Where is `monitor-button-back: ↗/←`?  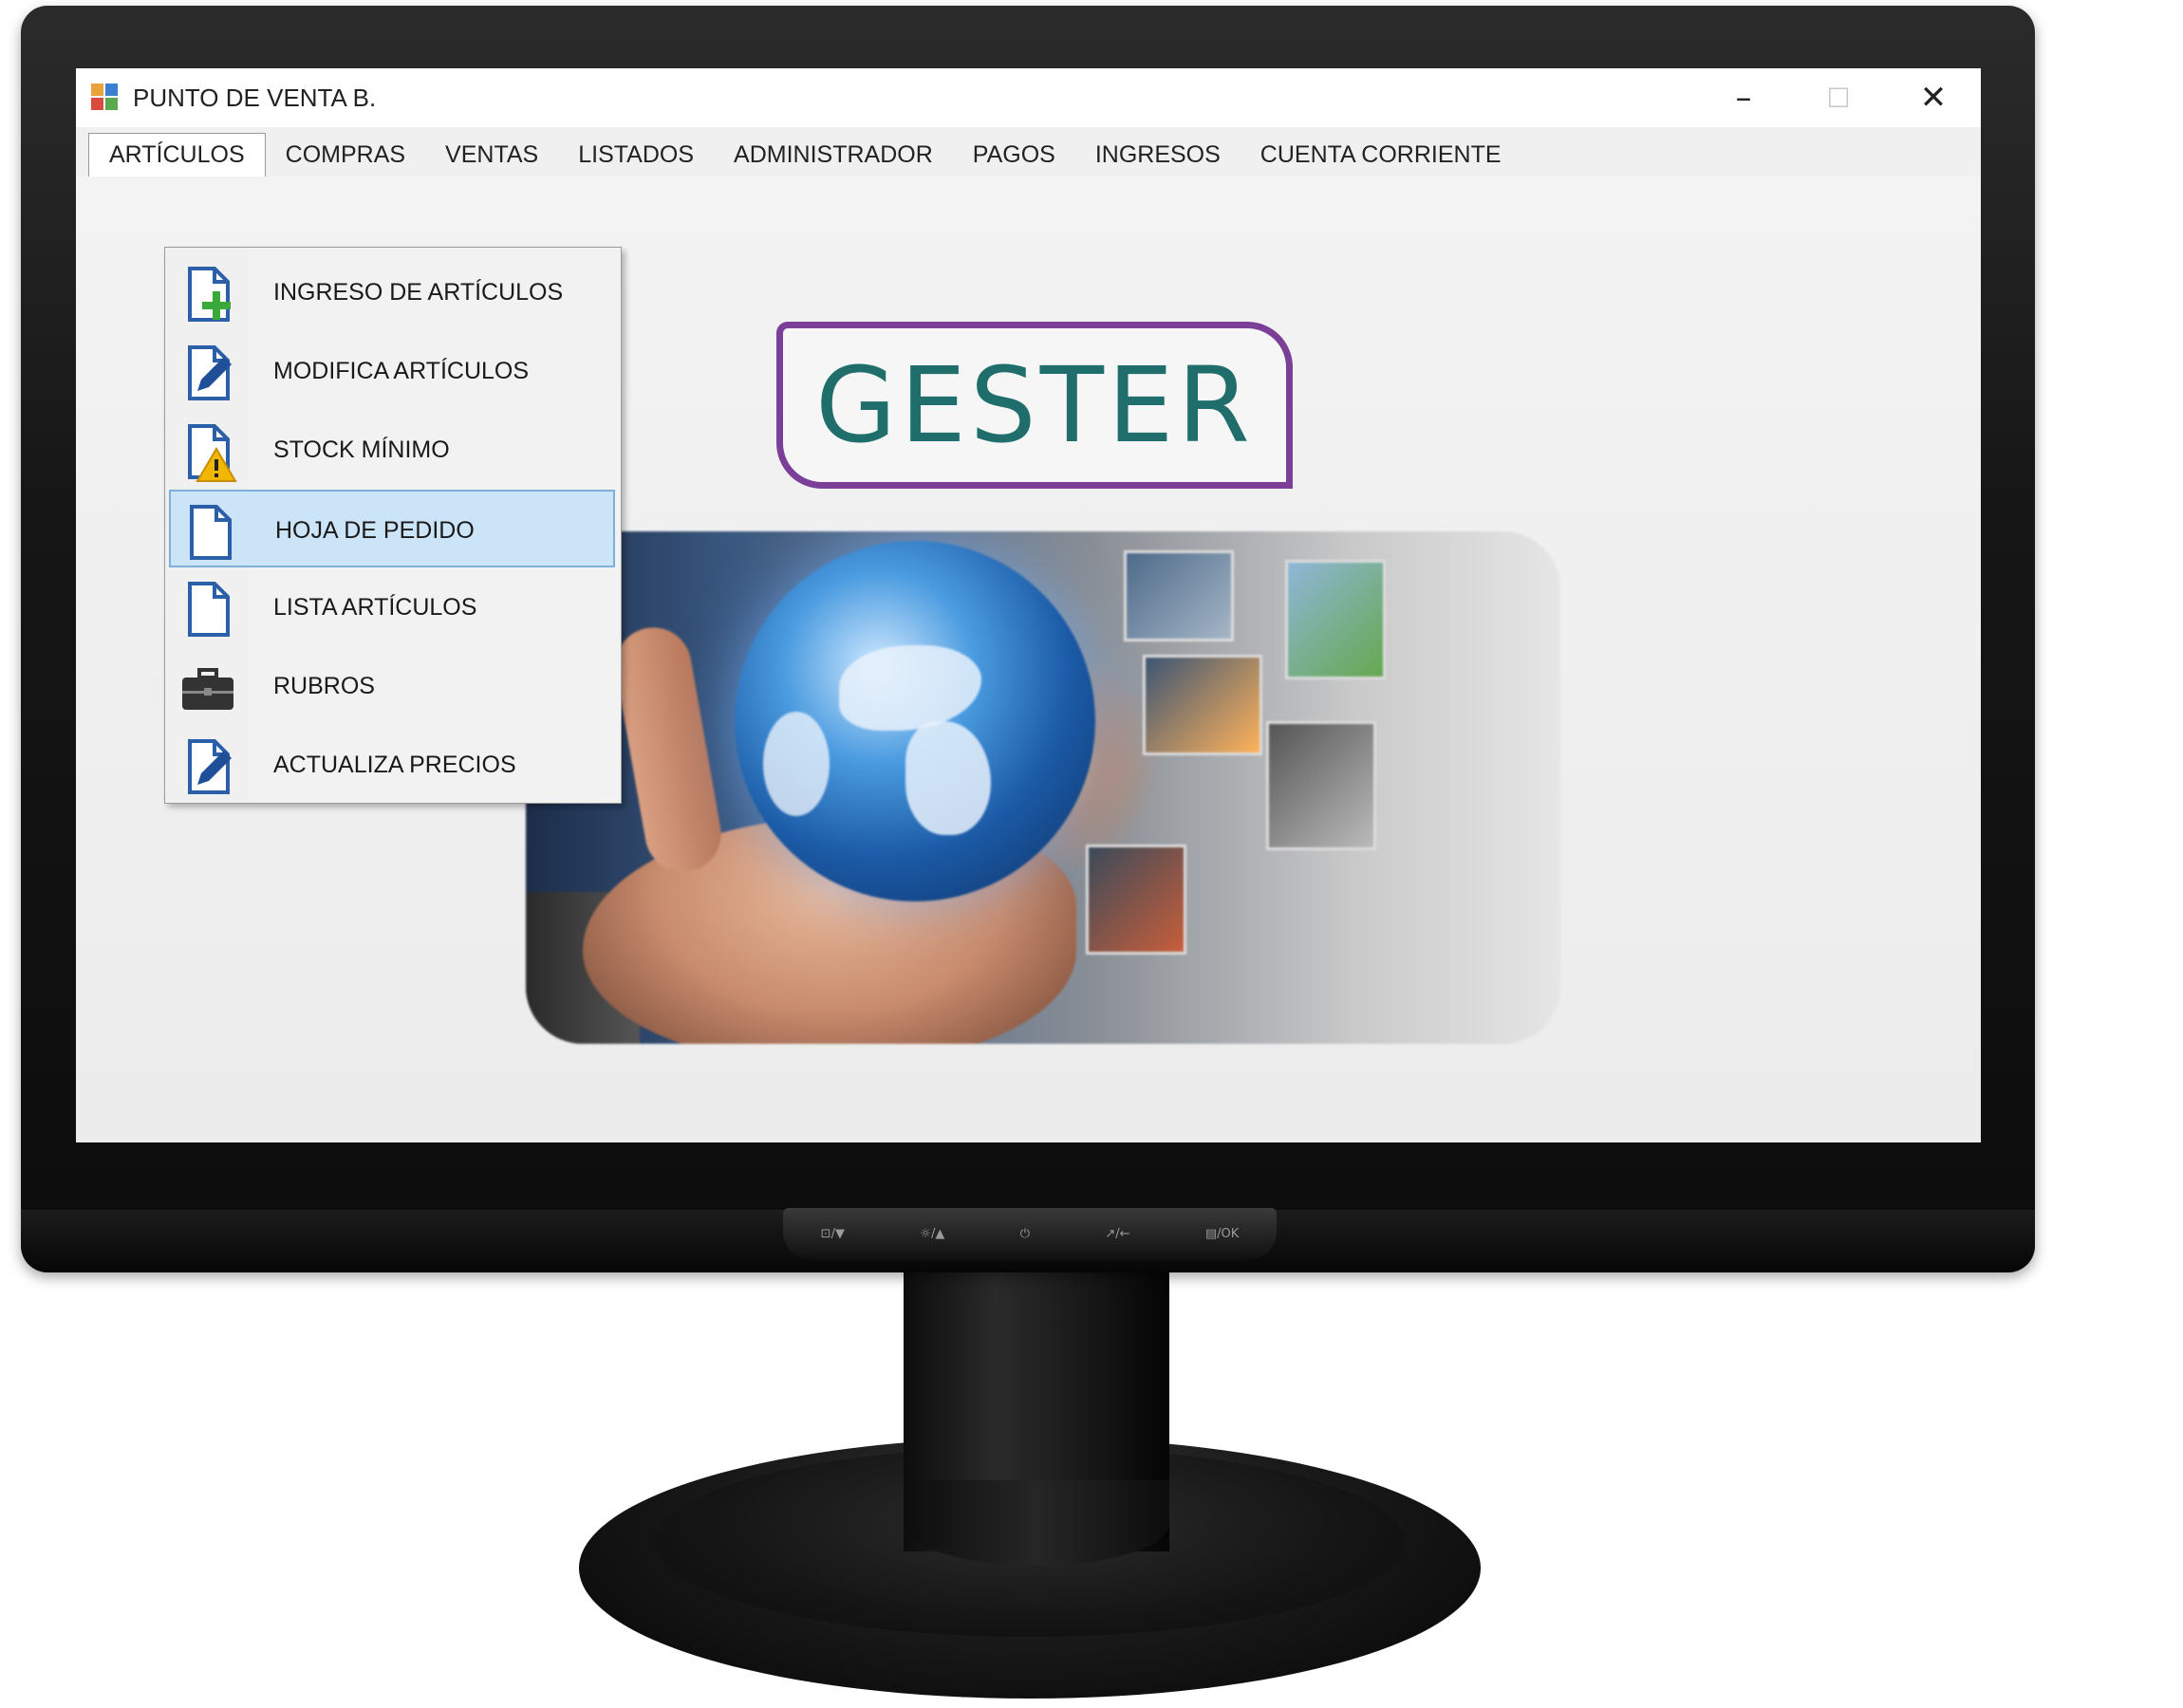 monitor-button-back: ↗/← is located at coordinates (1117, 1234).